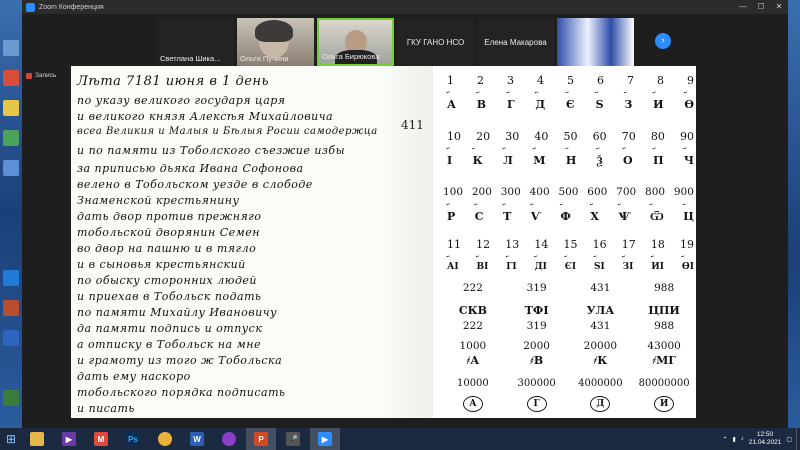 The image size is (800, 450). Describe the element at coordinates (205, 116) in the screenshot. I see `manuscript-line: и великого князя Алексѣя Михайловича` at that location.